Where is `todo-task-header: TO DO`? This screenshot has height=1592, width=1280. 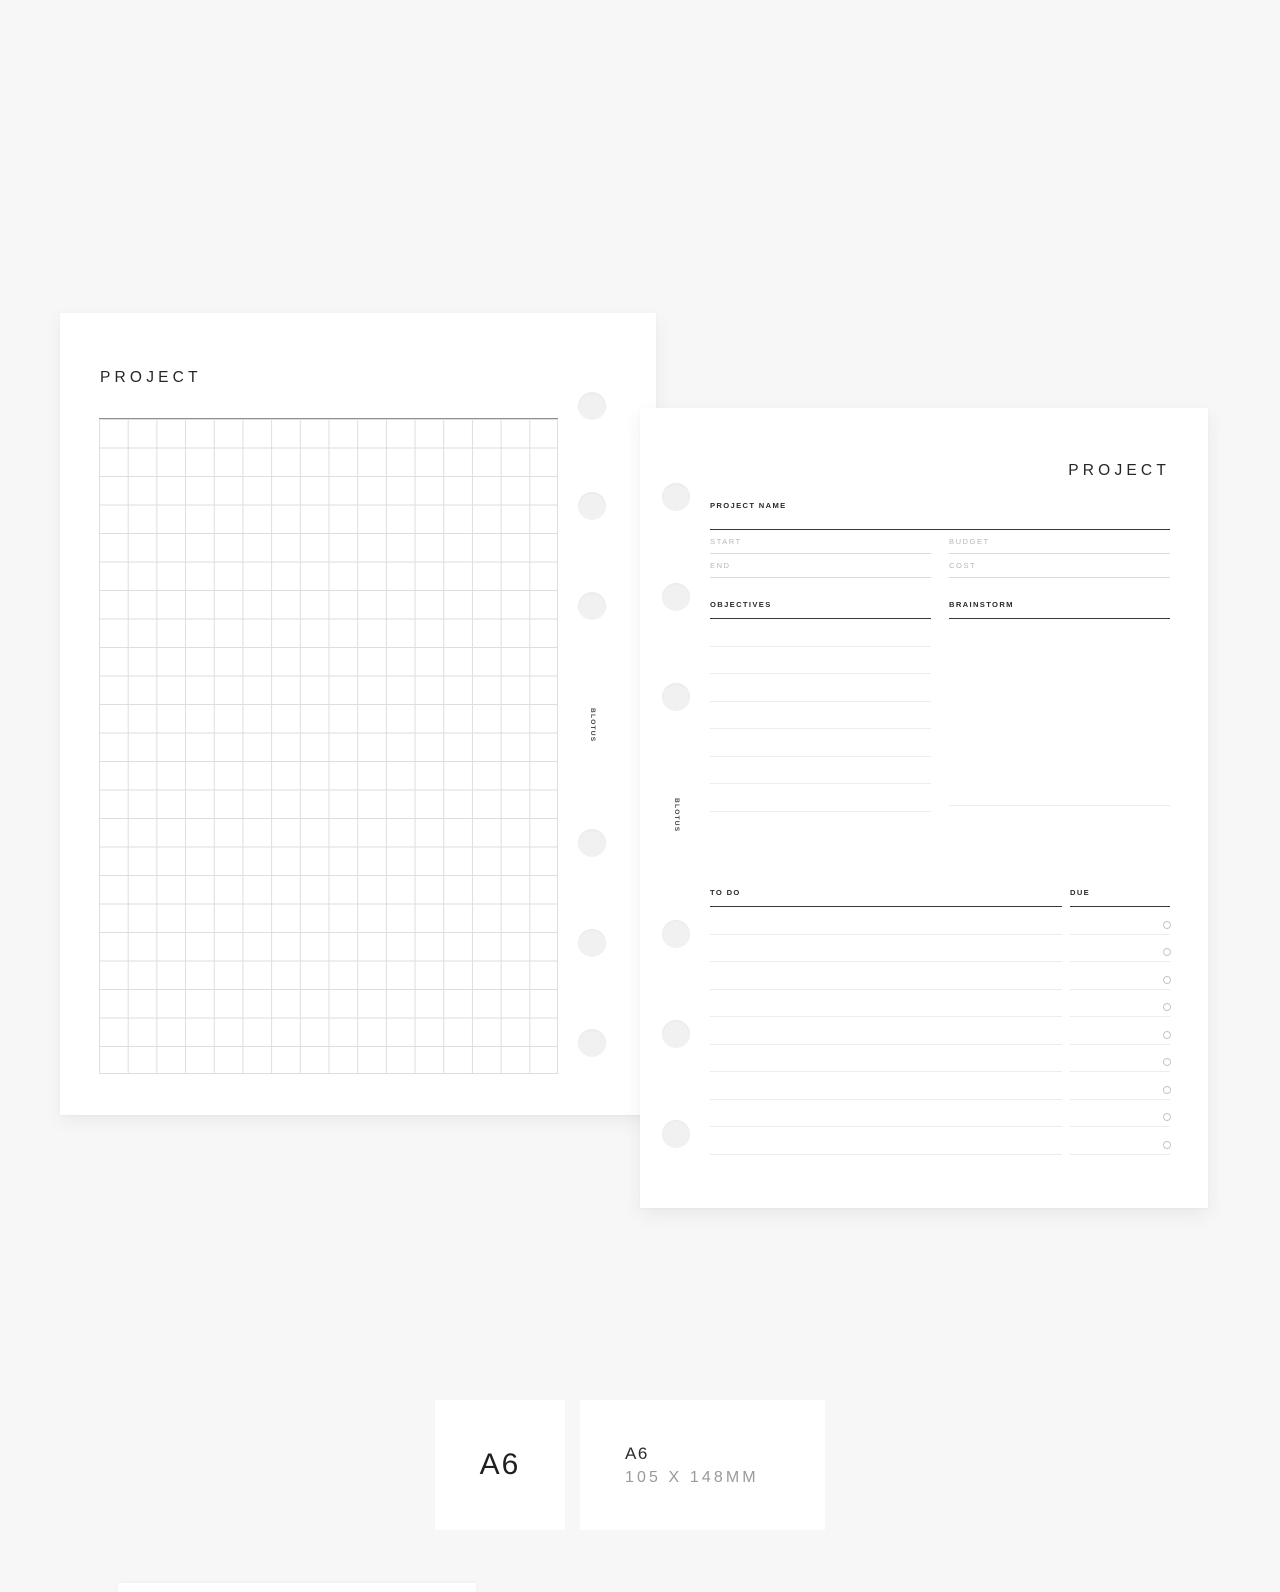
todo-task-header: TO DO is located at coordinates (725, 892).